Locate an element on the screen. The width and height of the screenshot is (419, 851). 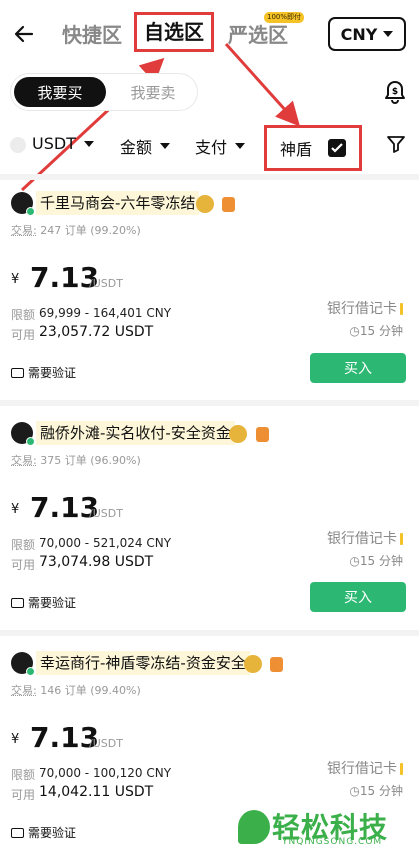
available-value: 23,057.72 USDT is located at coordinates (96, 332).